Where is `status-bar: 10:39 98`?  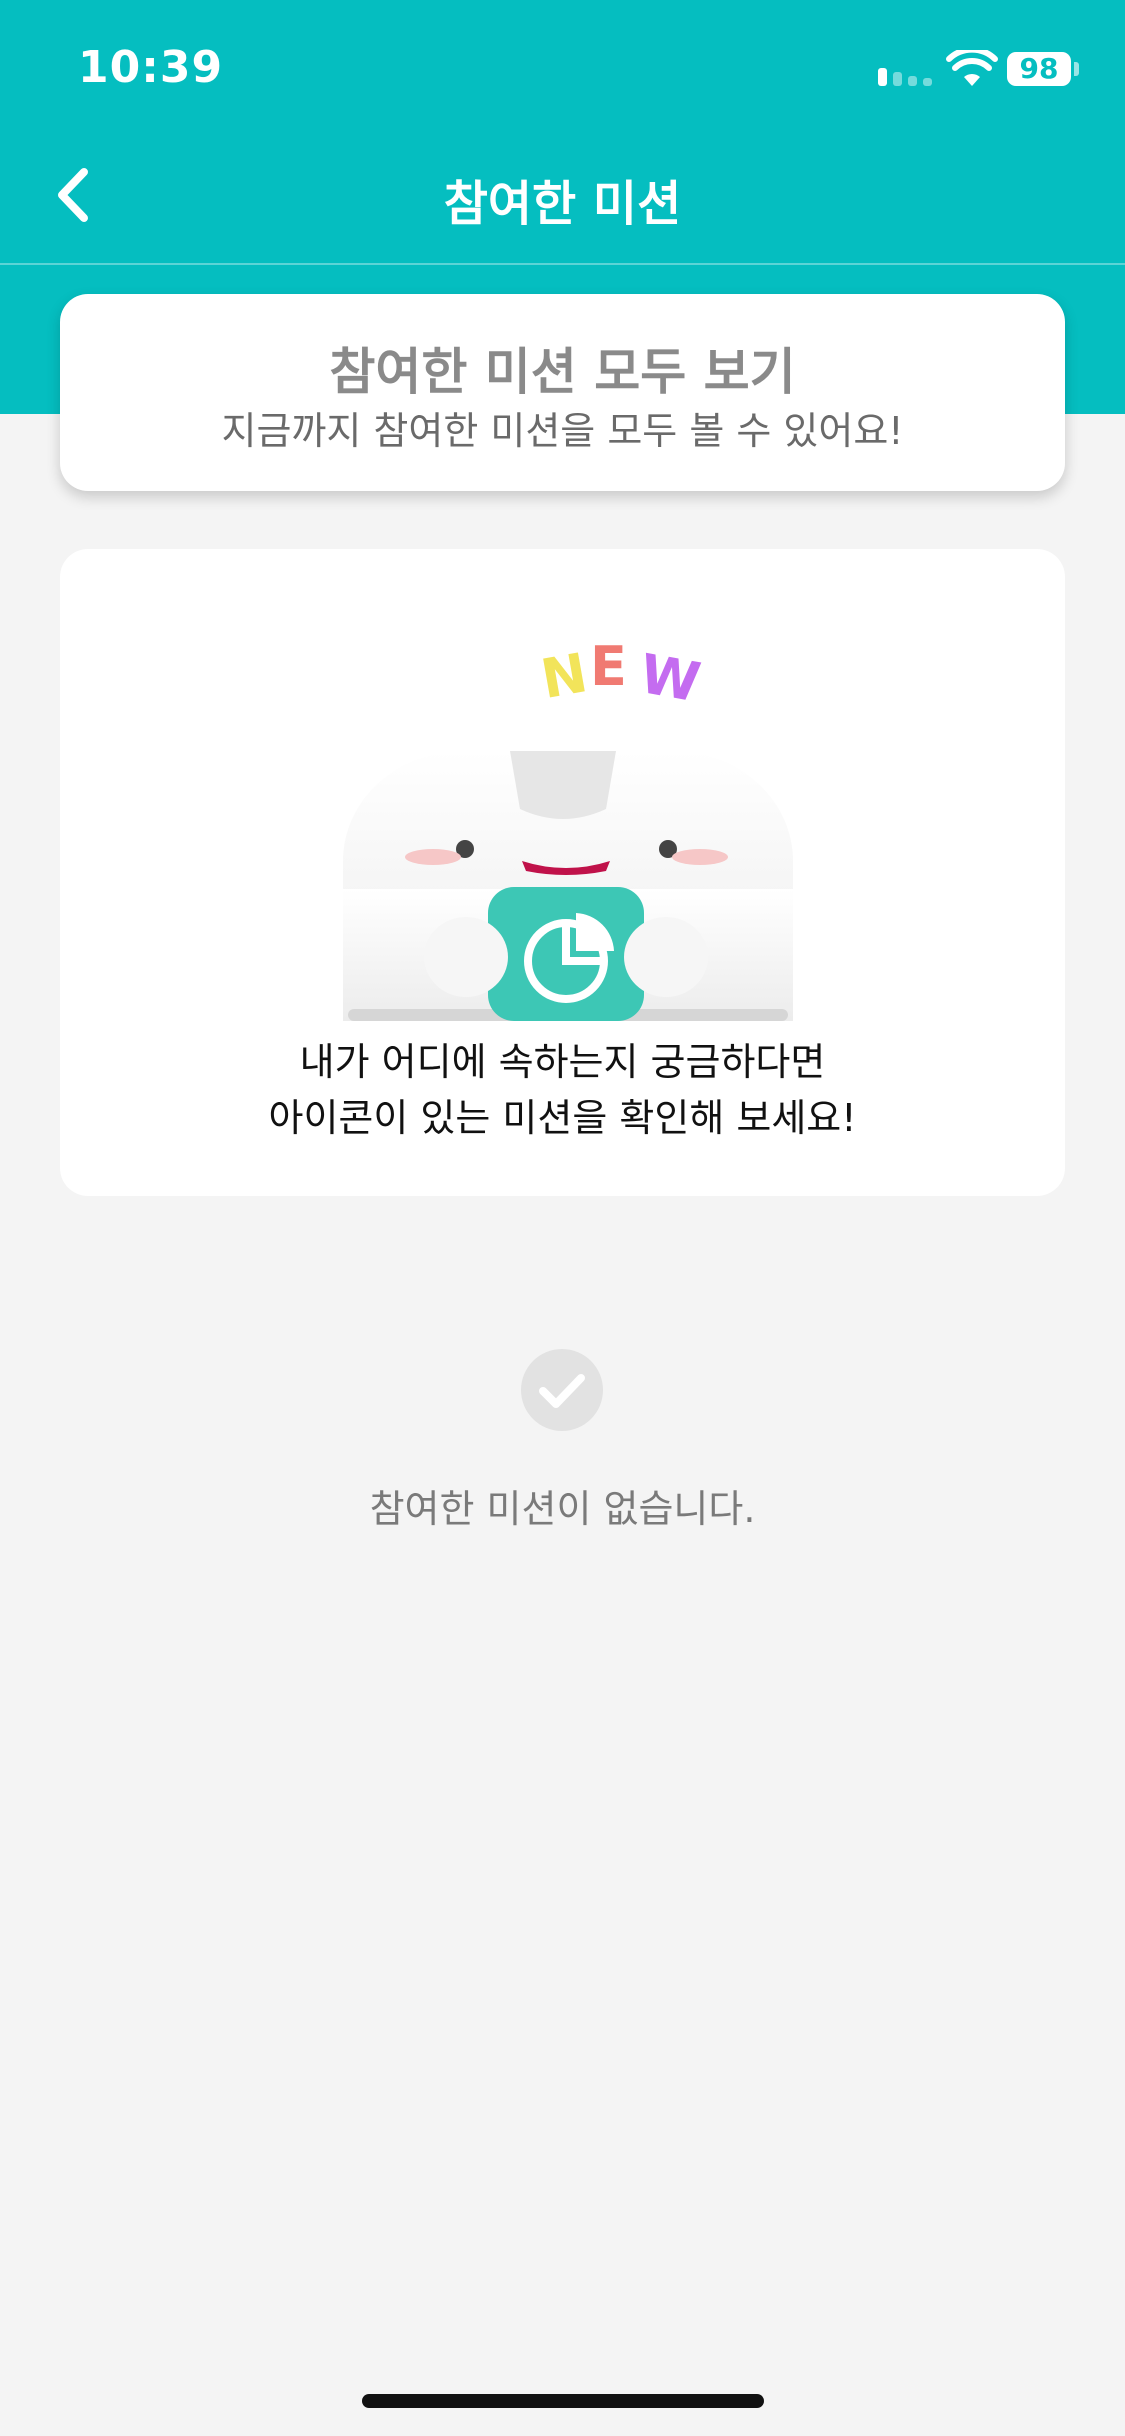
status-bar: 10:39 98 is located at coordinates (562, 65).